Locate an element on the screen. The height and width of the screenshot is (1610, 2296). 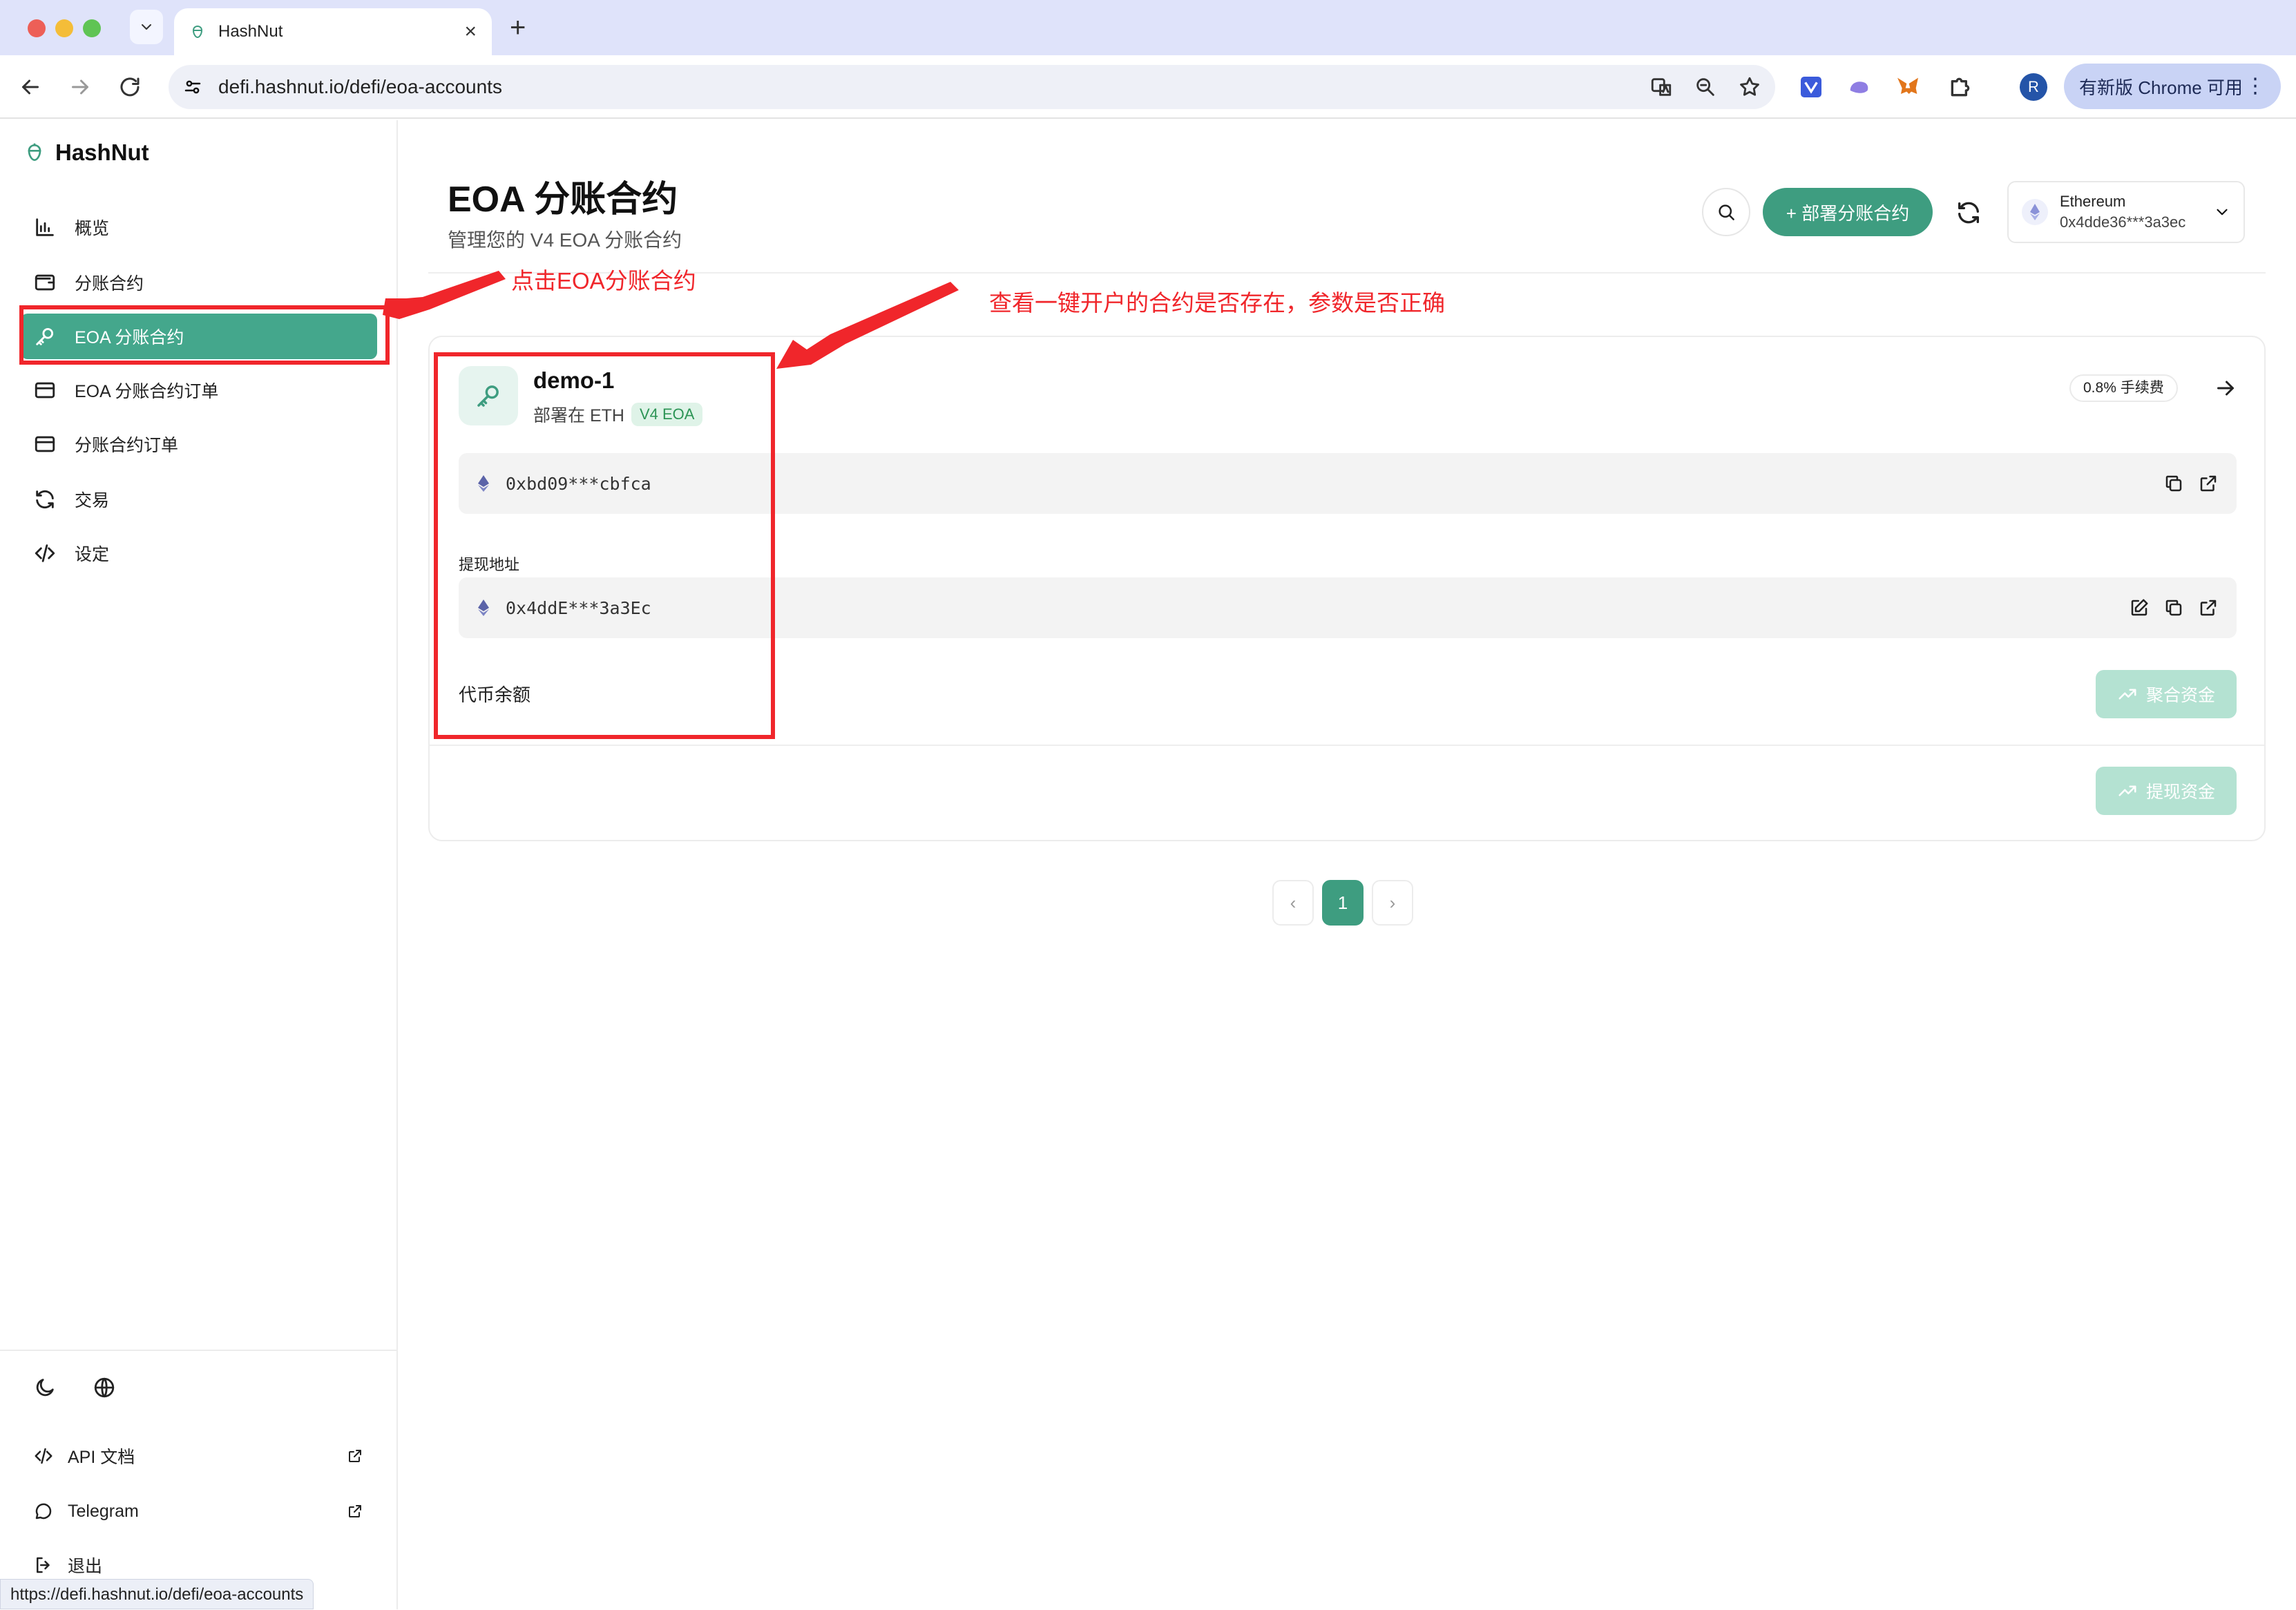
annotation-arrows is located at coordinates (671, 320).